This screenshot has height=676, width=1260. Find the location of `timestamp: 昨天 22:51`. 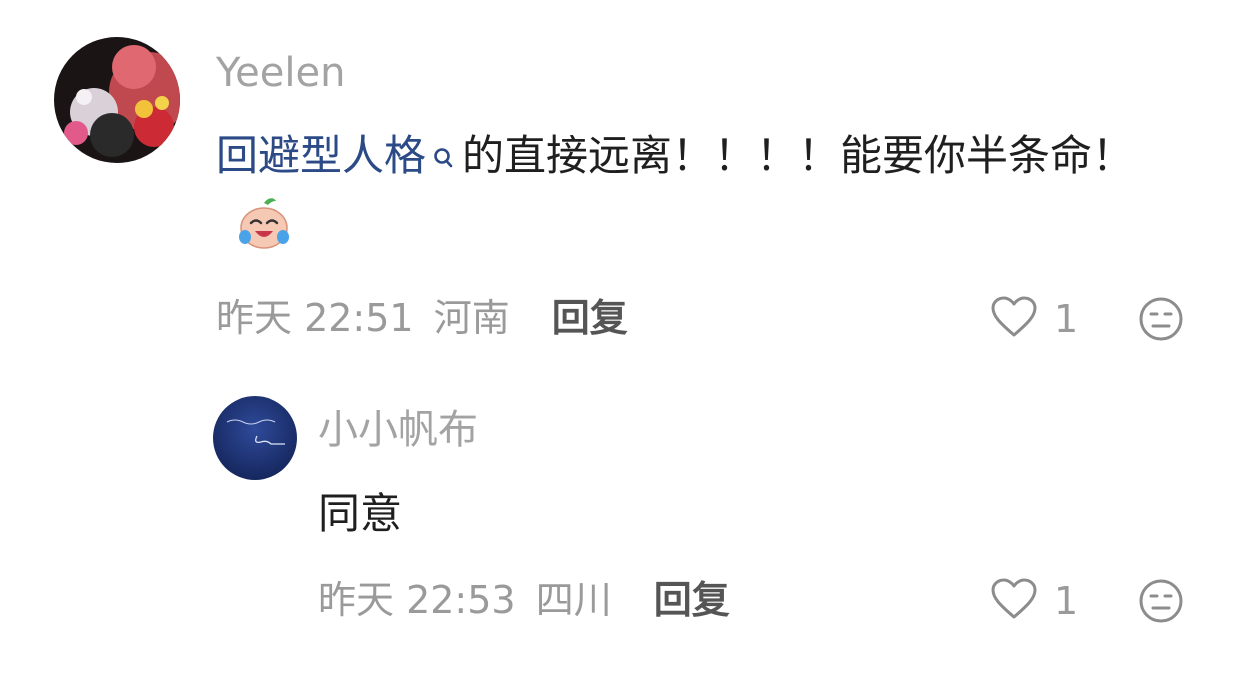

timestamp: 昨天 22:51 is located at coordinates (315, 318).